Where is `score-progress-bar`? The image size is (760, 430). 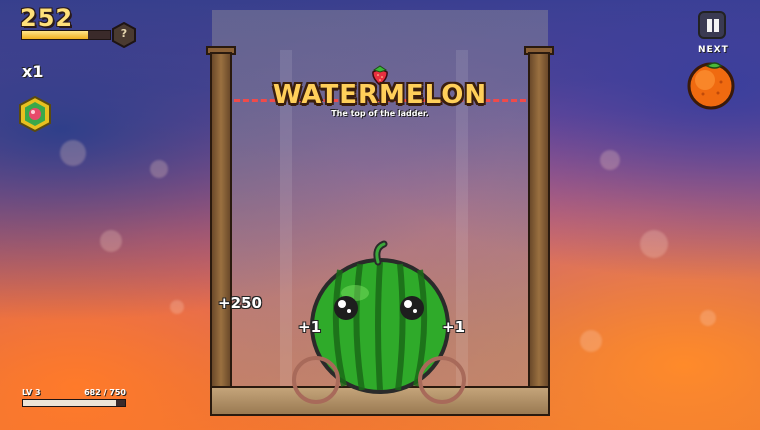 score-progress-bar is located at coordinates (66, 35).